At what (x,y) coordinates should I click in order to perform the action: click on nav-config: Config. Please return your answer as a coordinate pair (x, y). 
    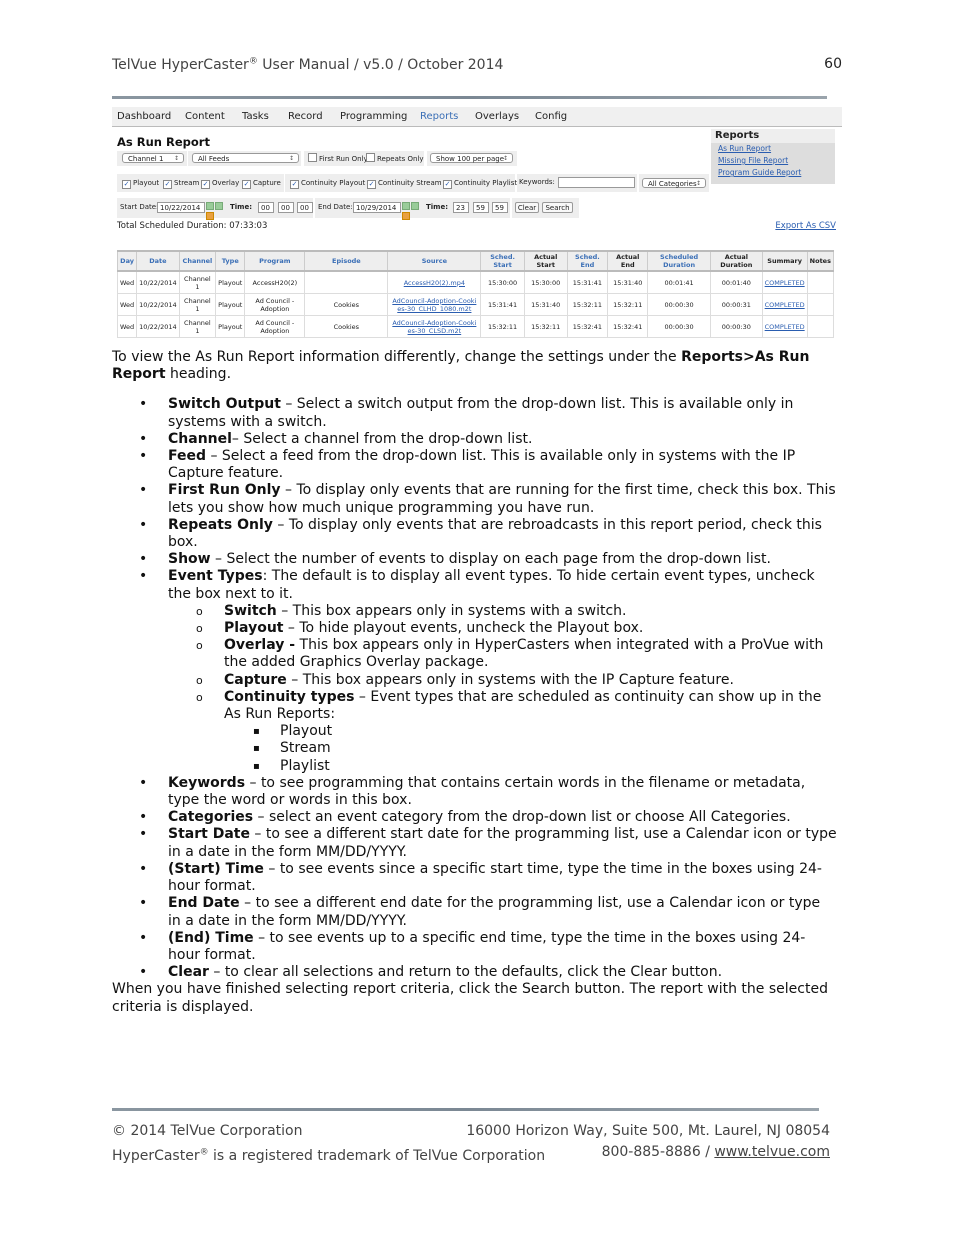
    Looking at the image, I should click on (551, 116).